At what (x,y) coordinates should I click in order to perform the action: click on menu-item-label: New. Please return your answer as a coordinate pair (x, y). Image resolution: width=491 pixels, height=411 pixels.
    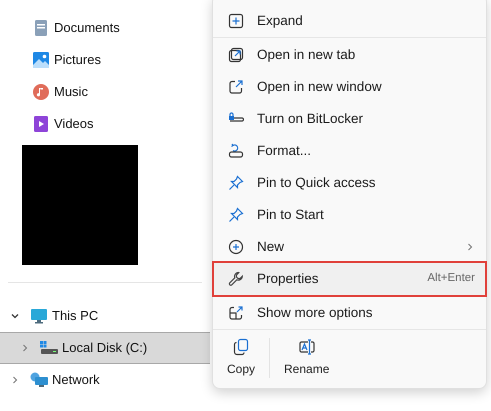
    Looking at the image, I should click on (271, 247).